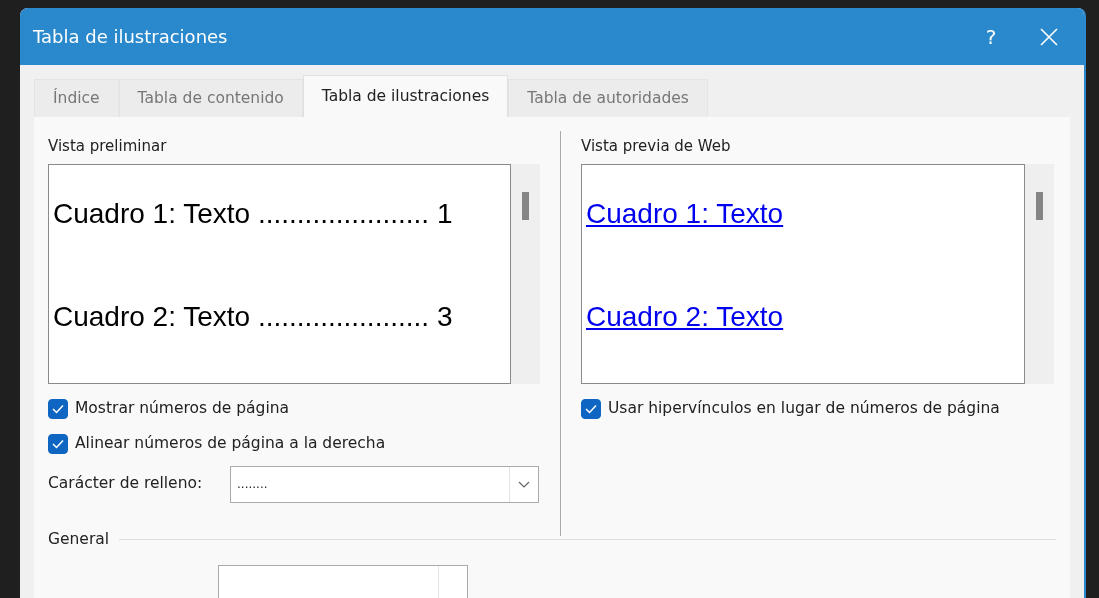  What do you see at coordinates (656, 146) in the screenshot?
I see `preview-label: Vista previa de Web` at bounding box center [656, 146].